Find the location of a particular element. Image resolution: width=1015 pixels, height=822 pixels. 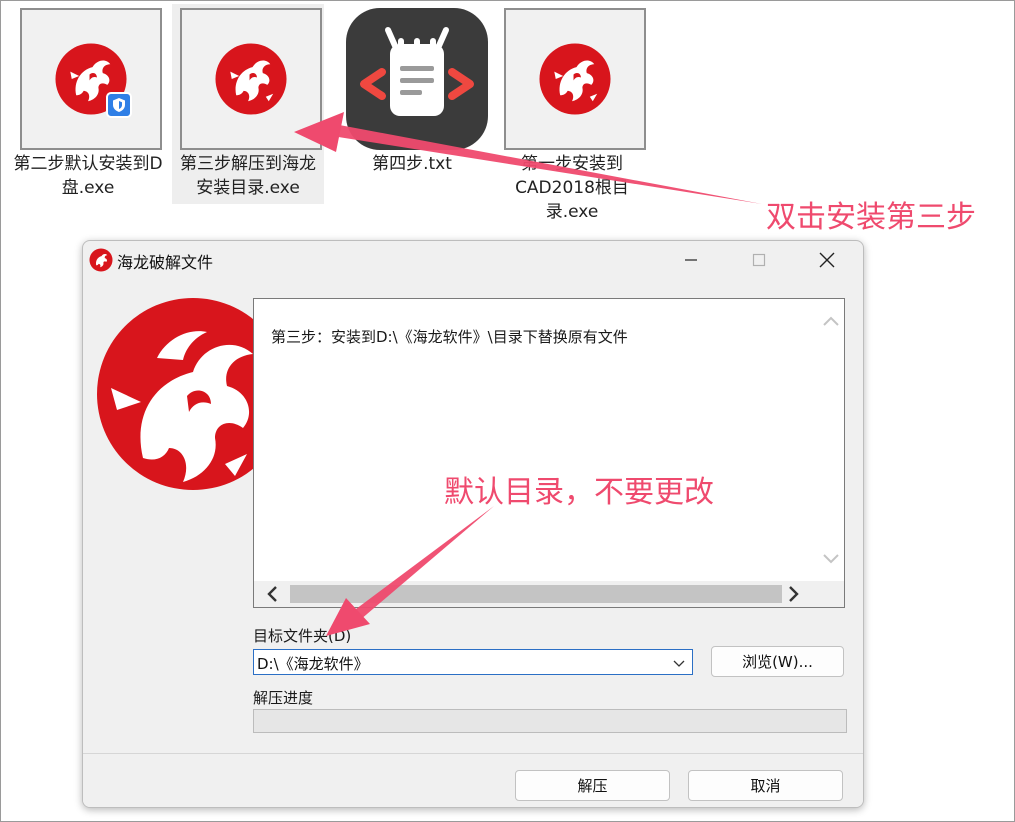

file-step-three: 第三步解压到海龙安装目录.exe is located at coordinates (248, 104).